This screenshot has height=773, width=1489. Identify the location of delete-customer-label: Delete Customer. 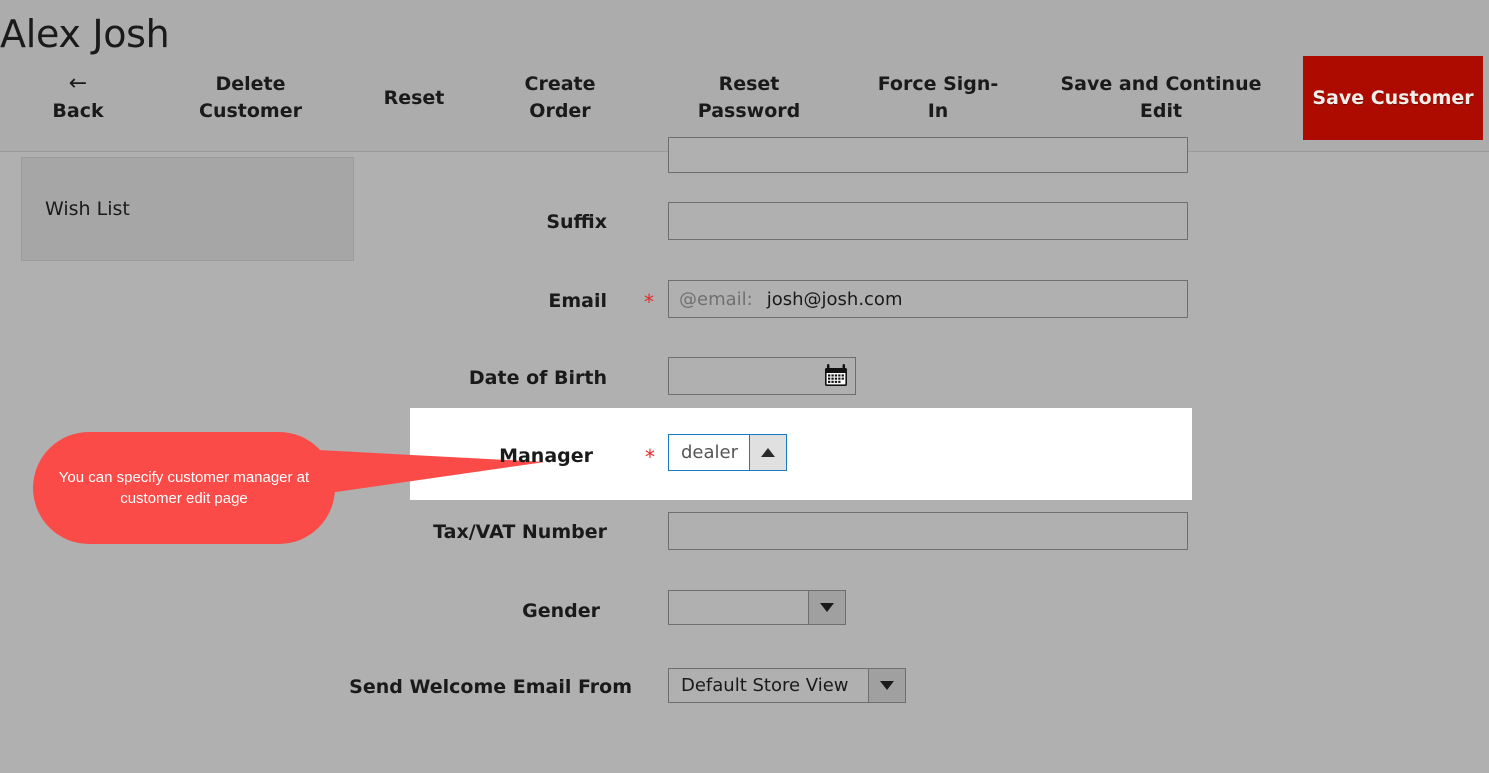
(250, 97).